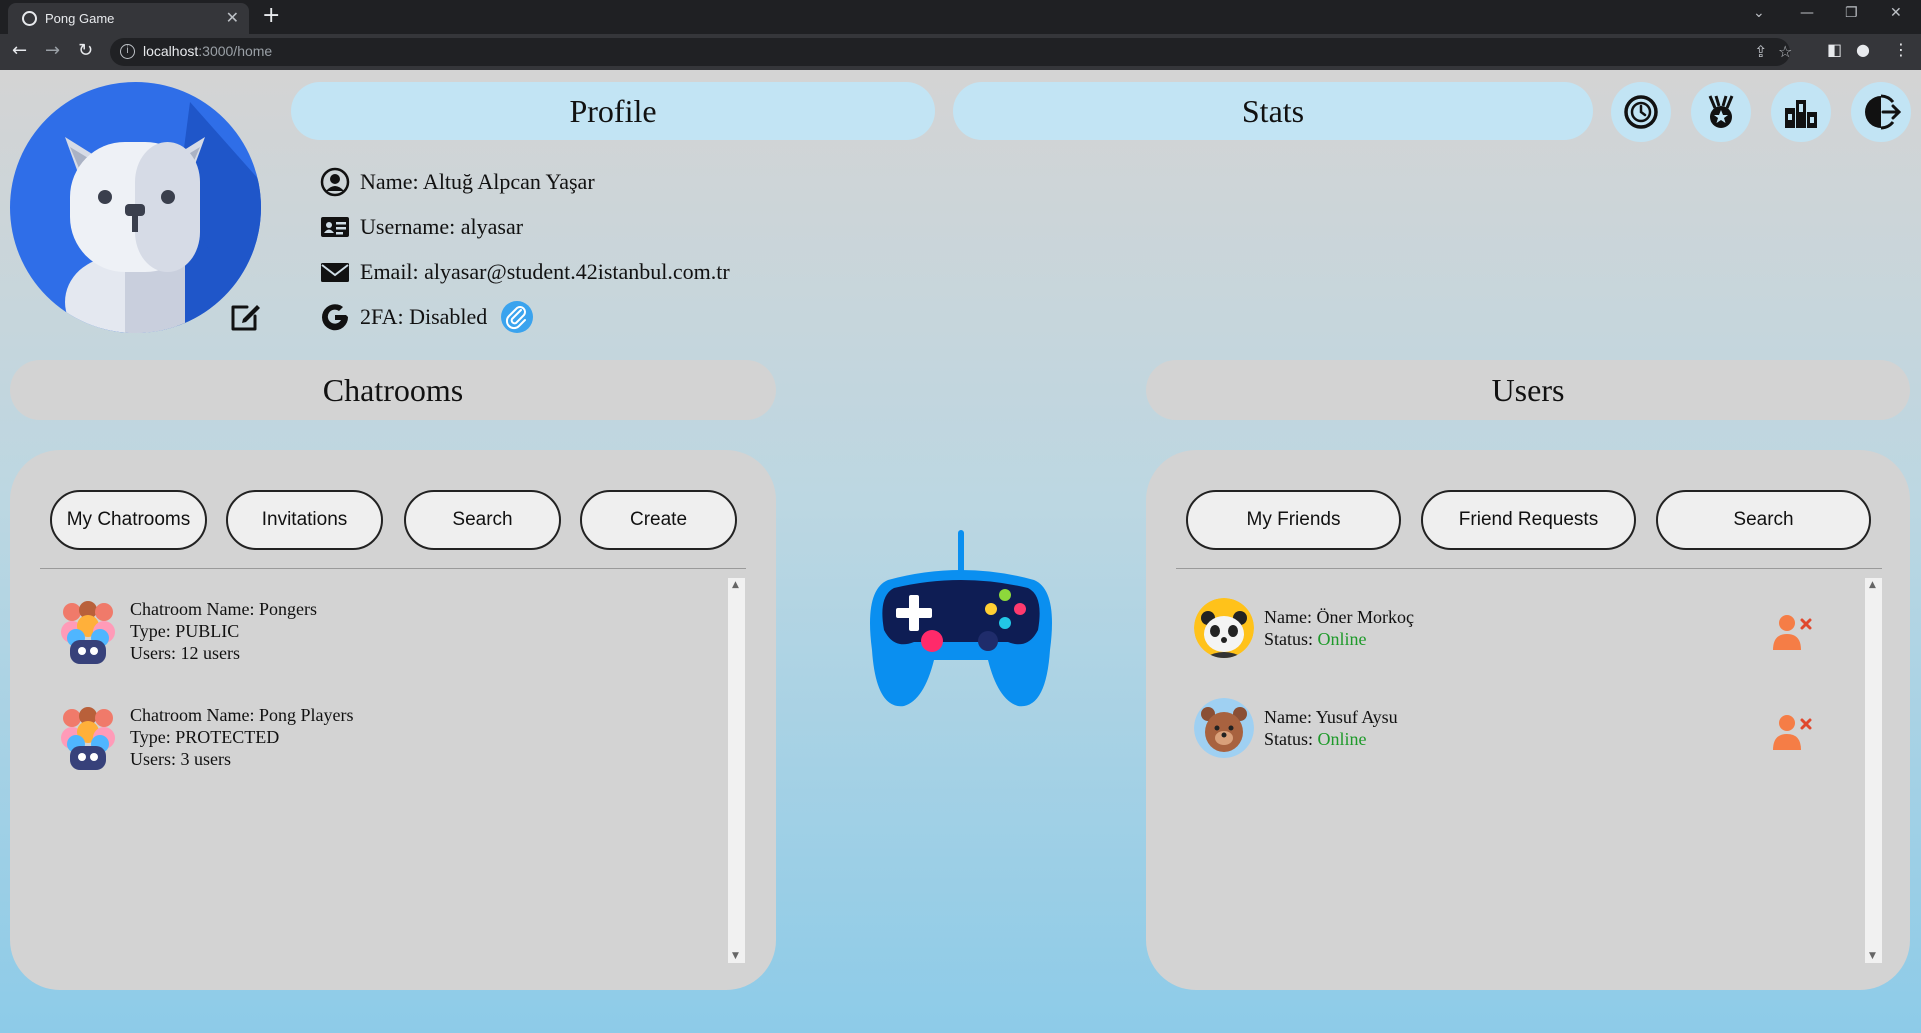  What do you see at coordinates (1331, 717) in the screenshot?
I see `friend-name: Name: Yusuf Aysu` at bounding box center [1331, 717].